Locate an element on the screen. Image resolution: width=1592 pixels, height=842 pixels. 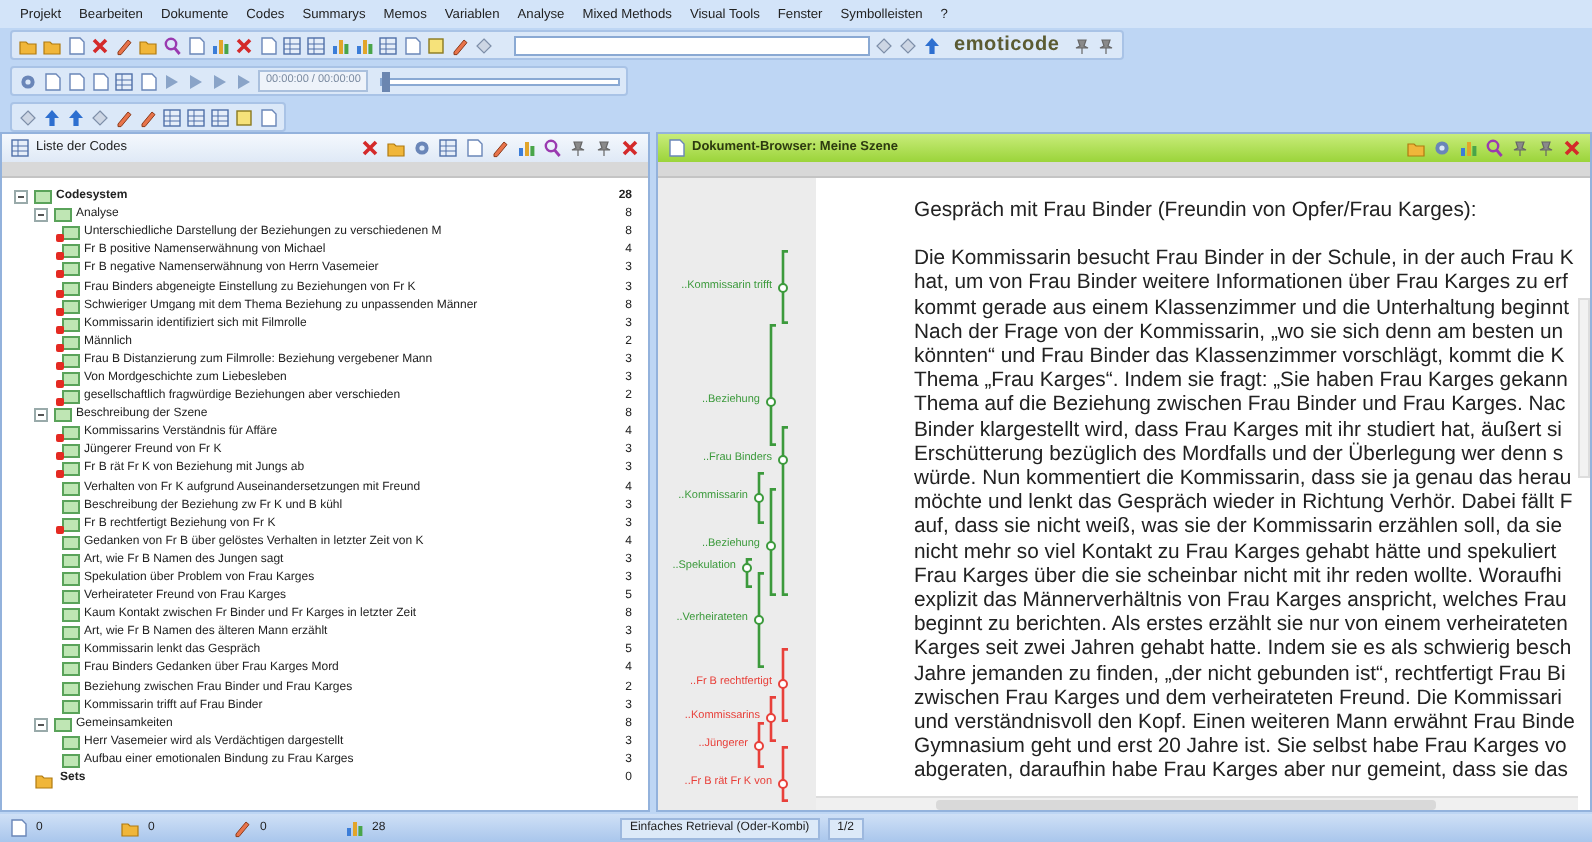
text-line: zwischen Frau Karges und dem verheirateten Freund. Die Kommissari is located at coordinates (1239, 700).